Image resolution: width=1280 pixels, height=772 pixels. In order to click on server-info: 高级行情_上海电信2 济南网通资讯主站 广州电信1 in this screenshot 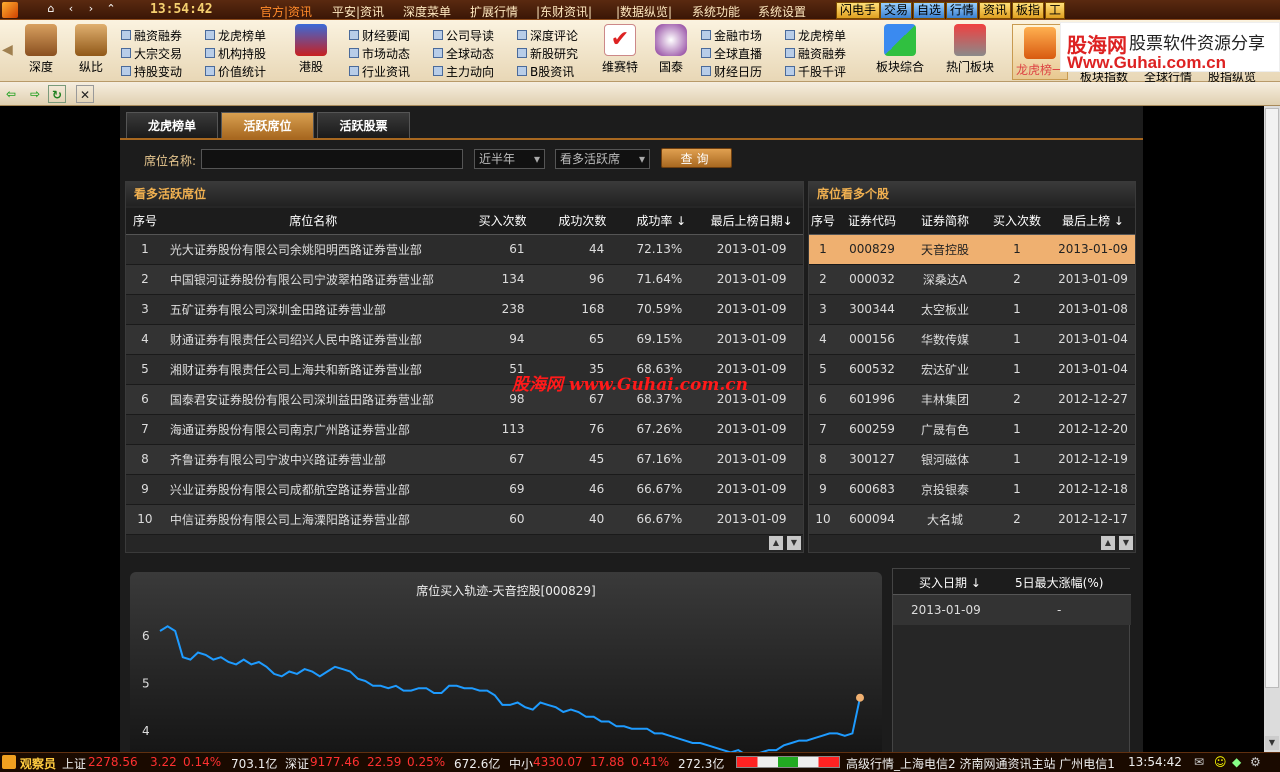, I will do `click(980, 763)`.